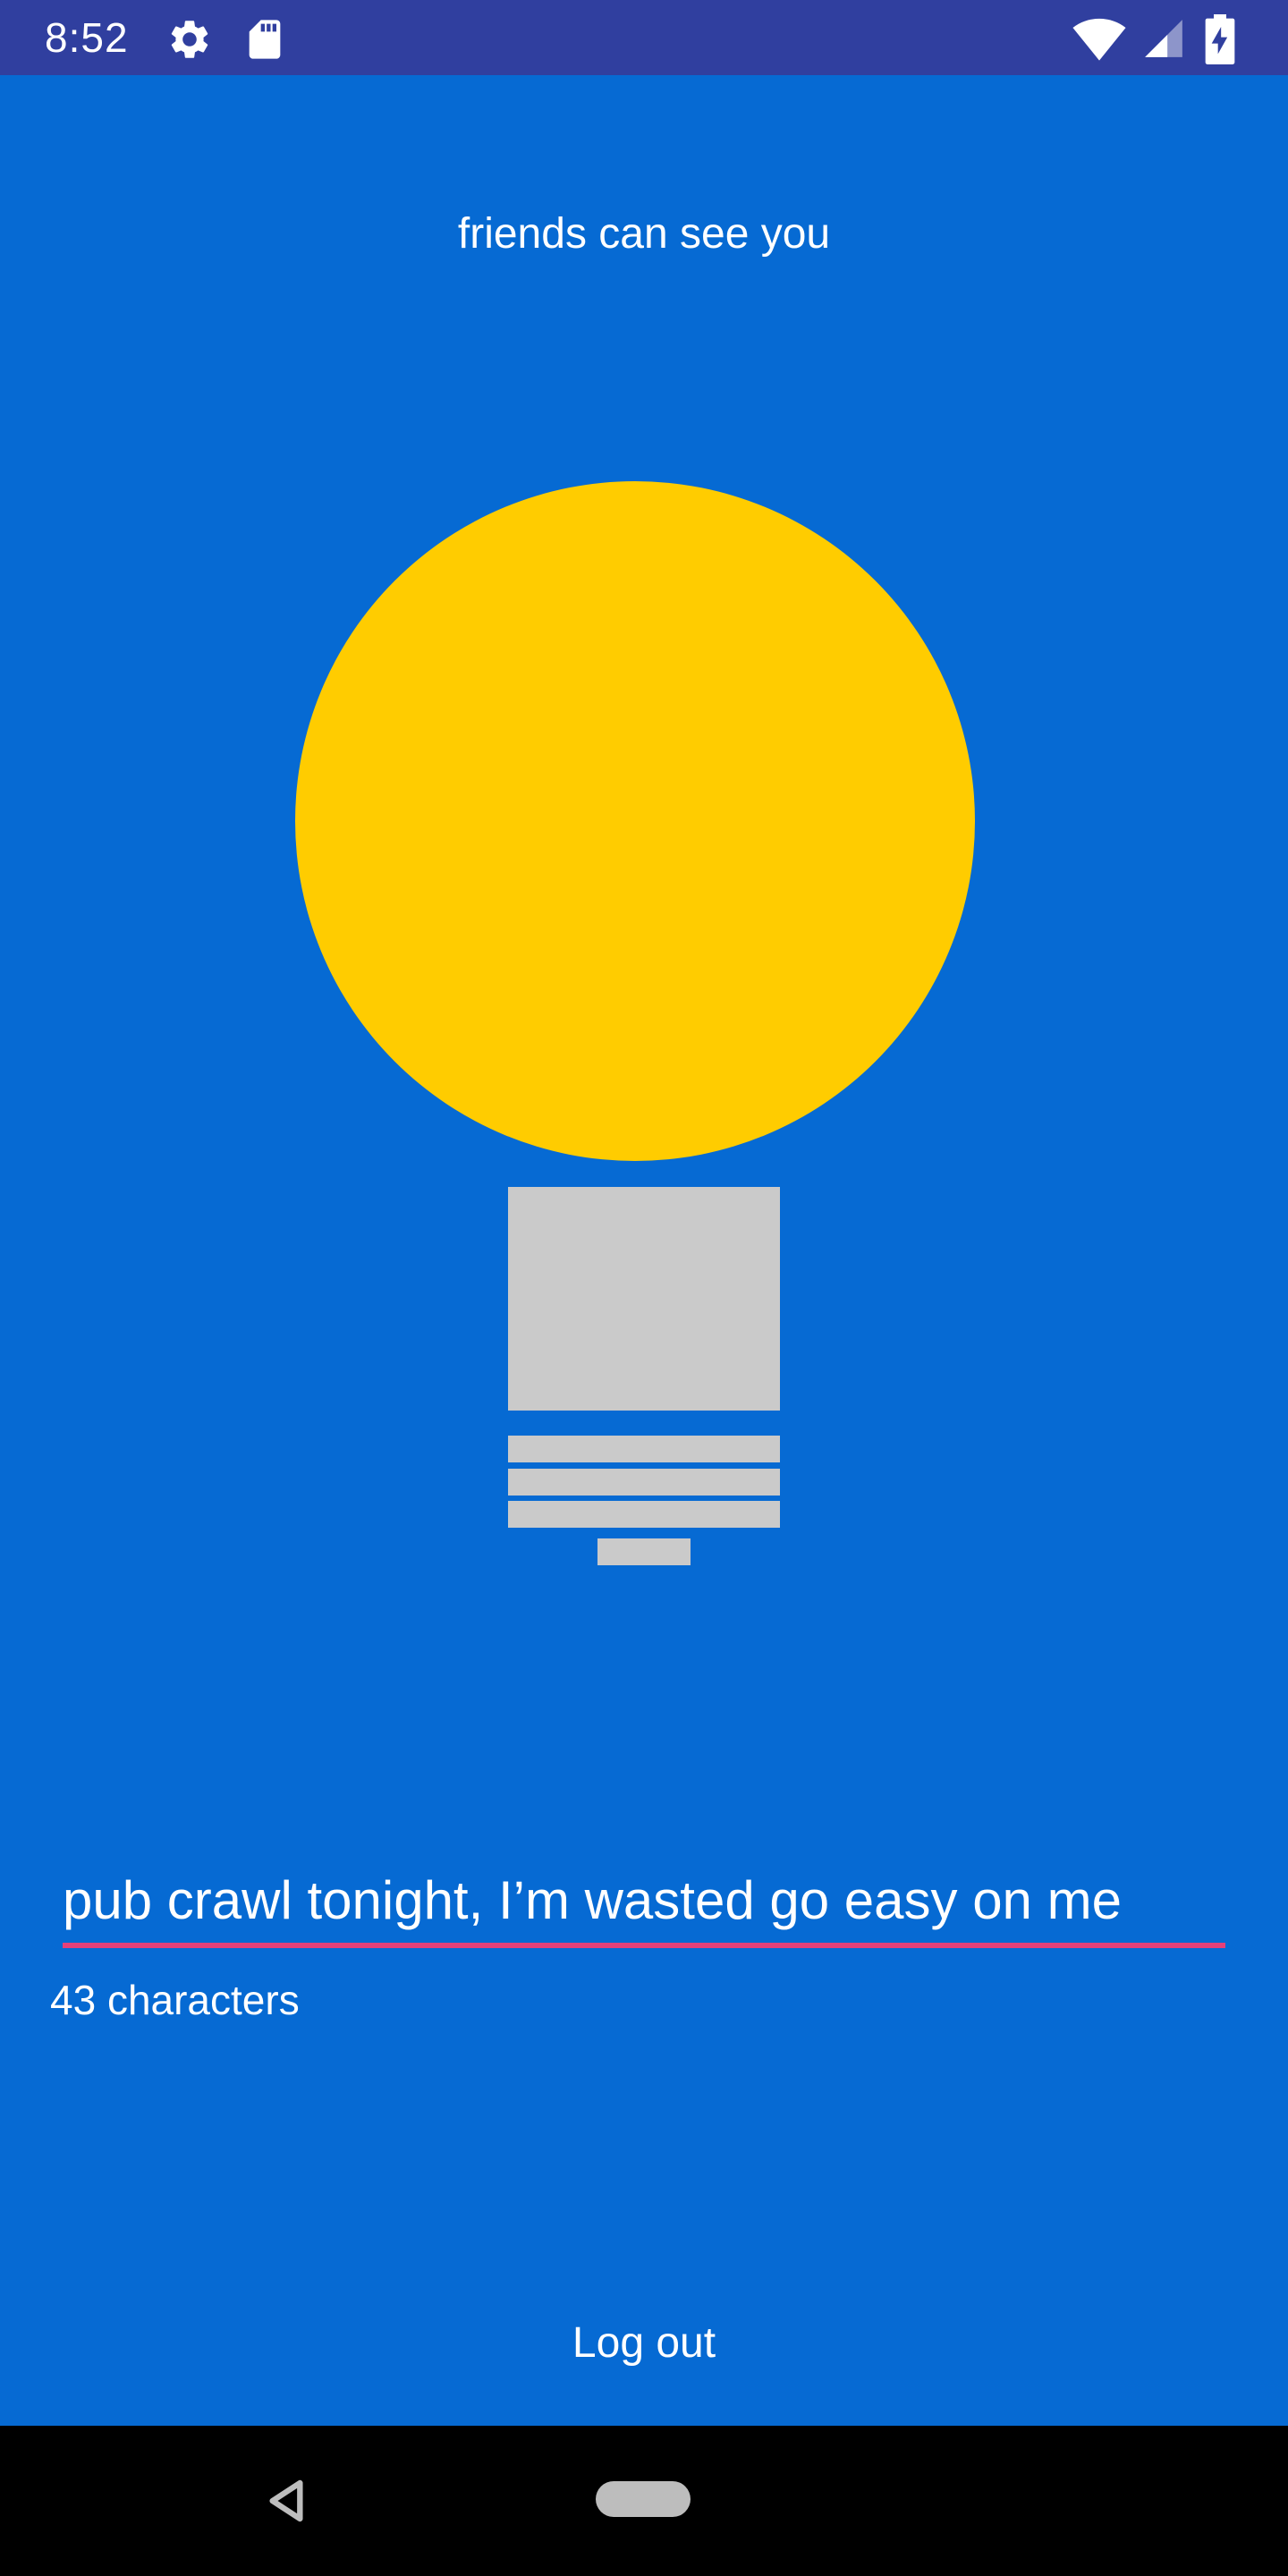  What do you see at coordinates (644, 1945) in the screenshot?
I see `input-underline` at bounding box center [644, 1945].